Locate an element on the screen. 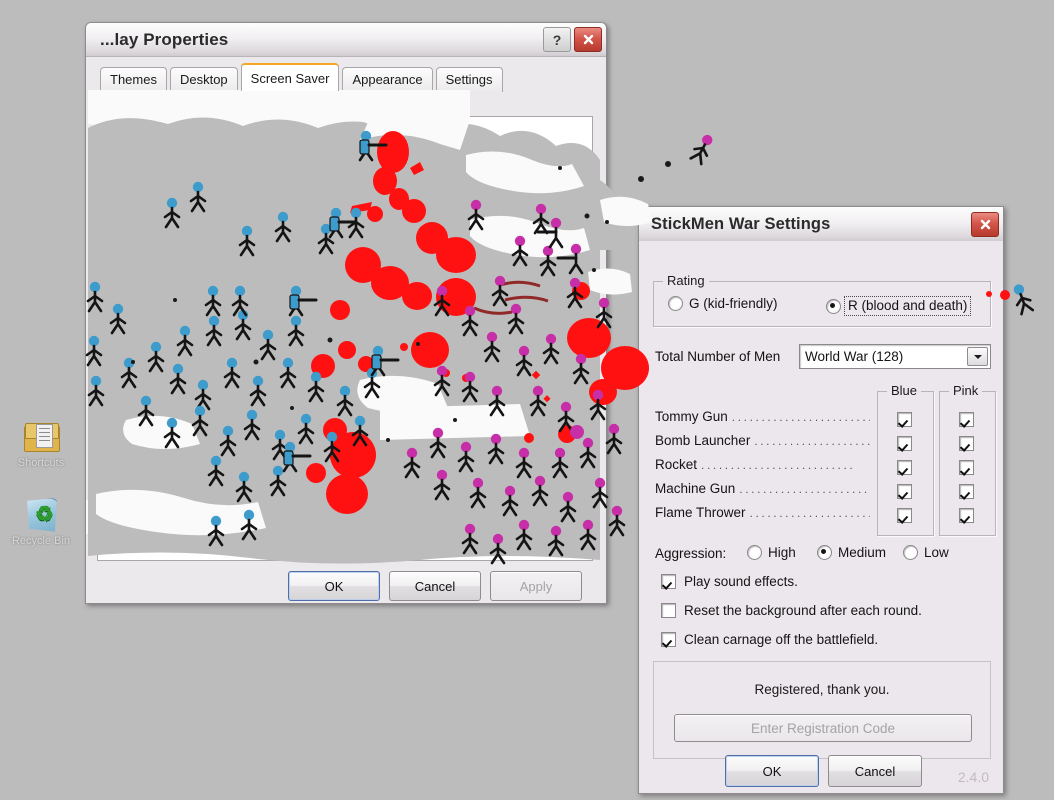 The width and height of the screenshot is (1054, 800). checkbox-blue-tommy-gun is located at coordinates (904, 419).